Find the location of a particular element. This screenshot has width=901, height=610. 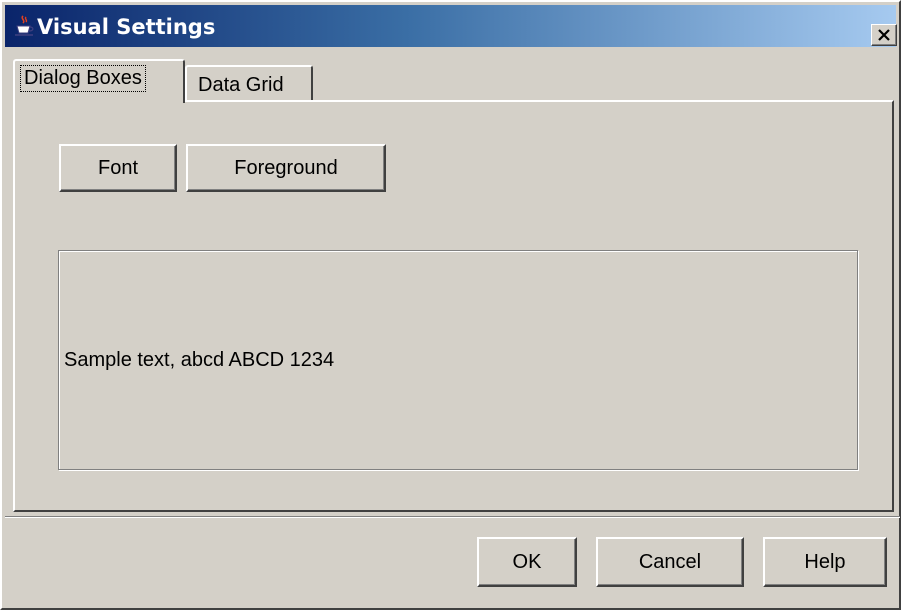

cancel-button-label: Cancel is located at coordinates (670, 562).